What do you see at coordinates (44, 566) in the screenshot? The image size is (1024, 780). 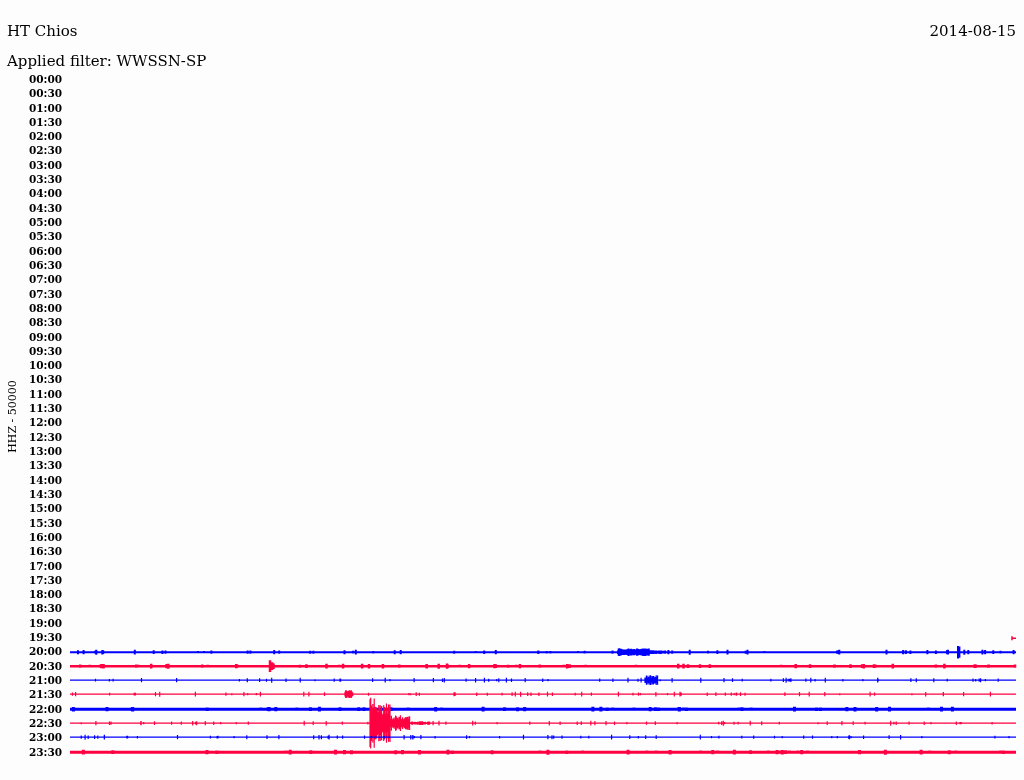 I see `time-label: 17:00` at bounding box center [44, 566].